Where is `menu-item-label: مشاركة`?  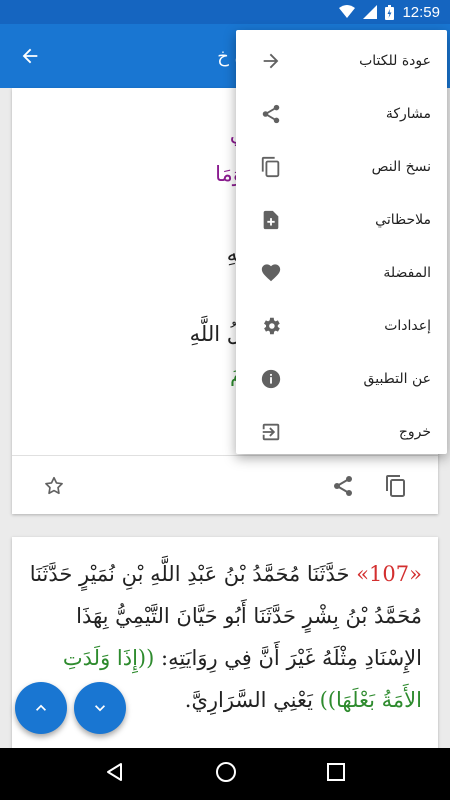 menu-item-label: مشاركة is located at coordinates (408, 113).